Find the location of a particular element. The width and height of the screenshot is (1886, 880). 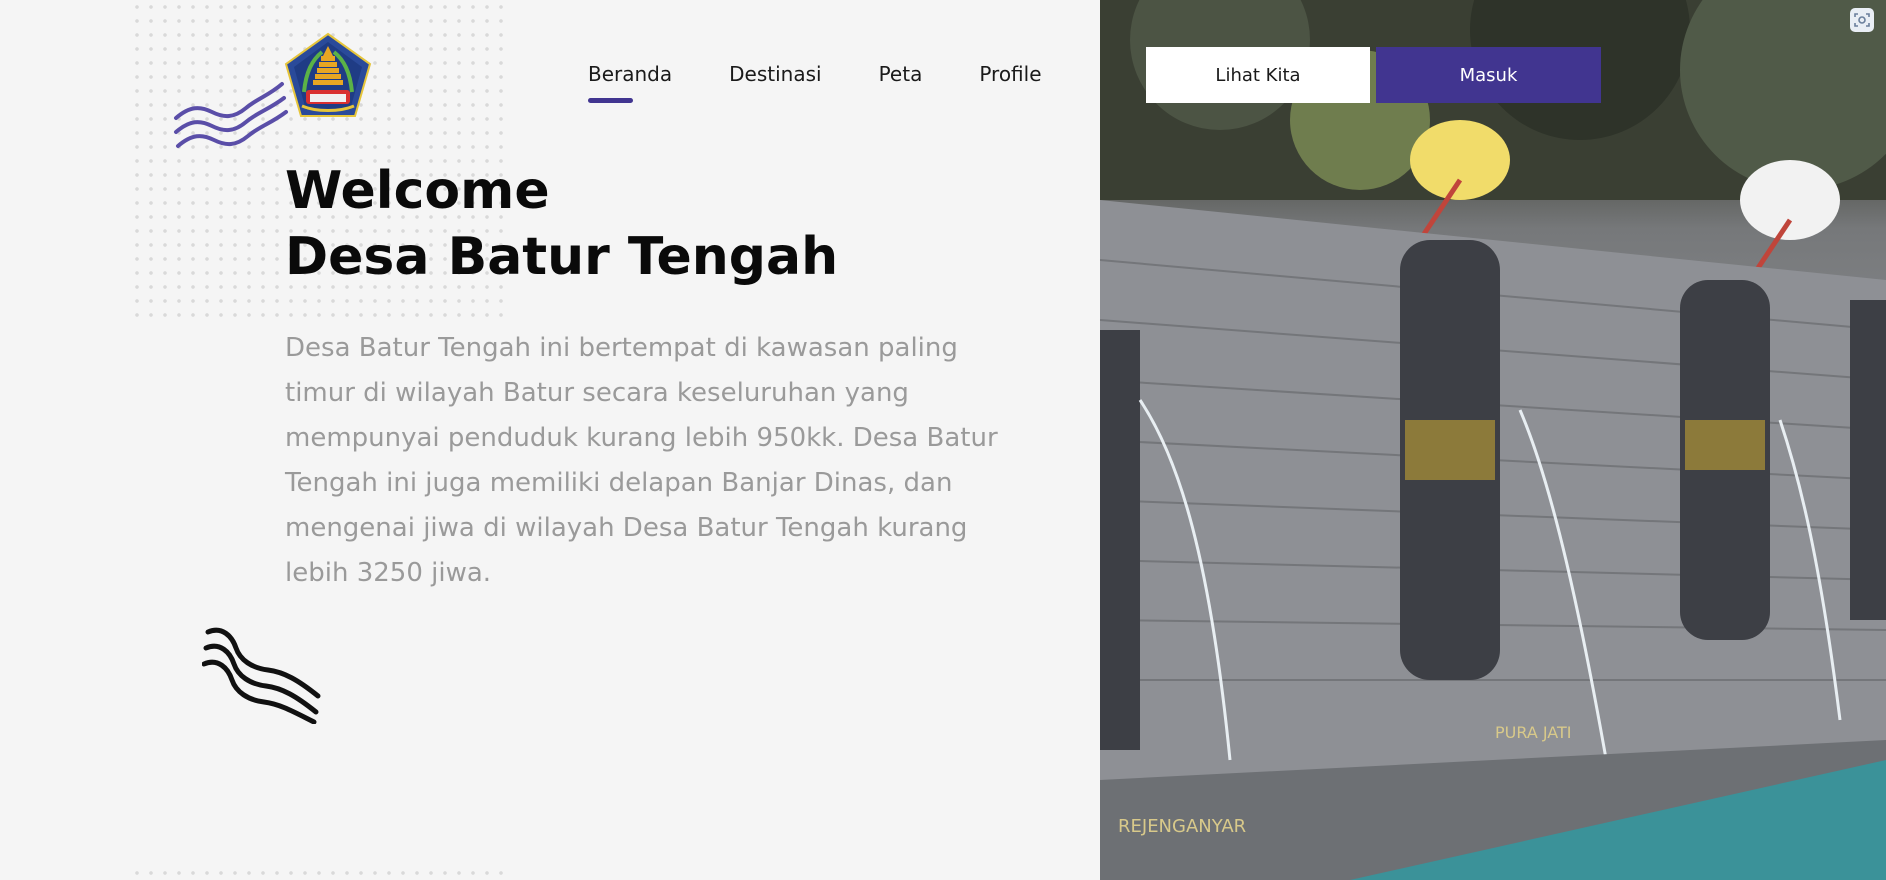

masuk-button: Masuk is located at coordinates (1488, 75).